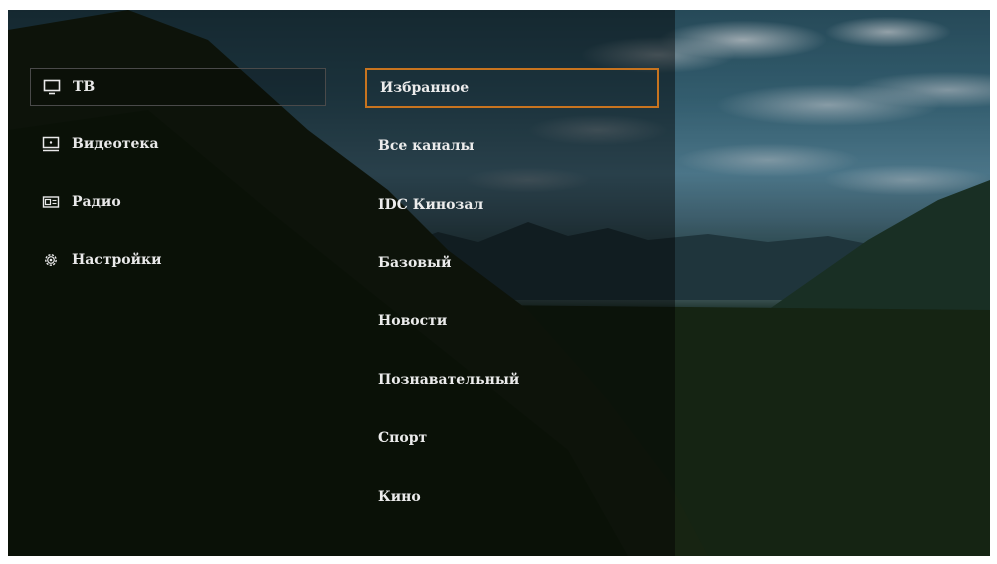 The image size is (997, 564). Describe the element at coordinates (51, 144) in the screenshot. I see `video-library-icon` at that location.